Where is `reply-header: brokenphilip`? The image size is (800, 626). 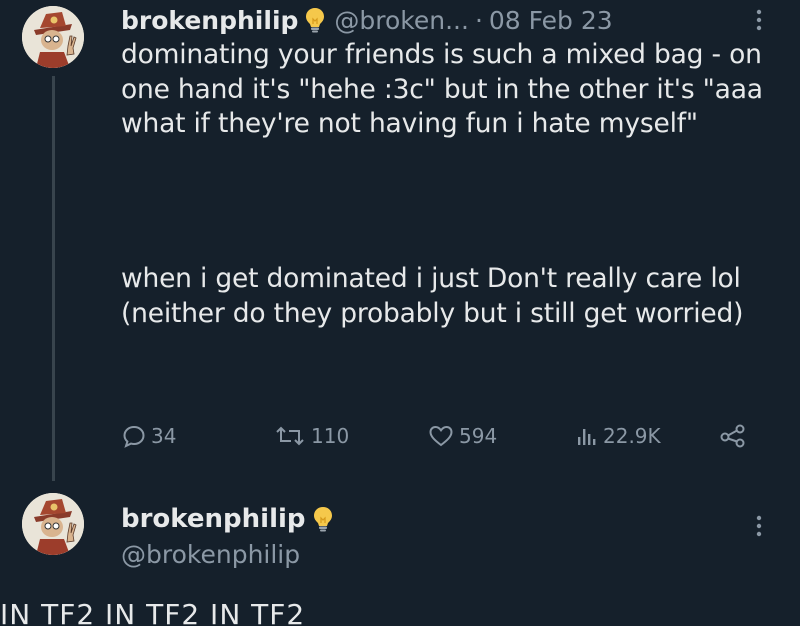 reply-header: brokenphilip is located at coordinates (231, 519).